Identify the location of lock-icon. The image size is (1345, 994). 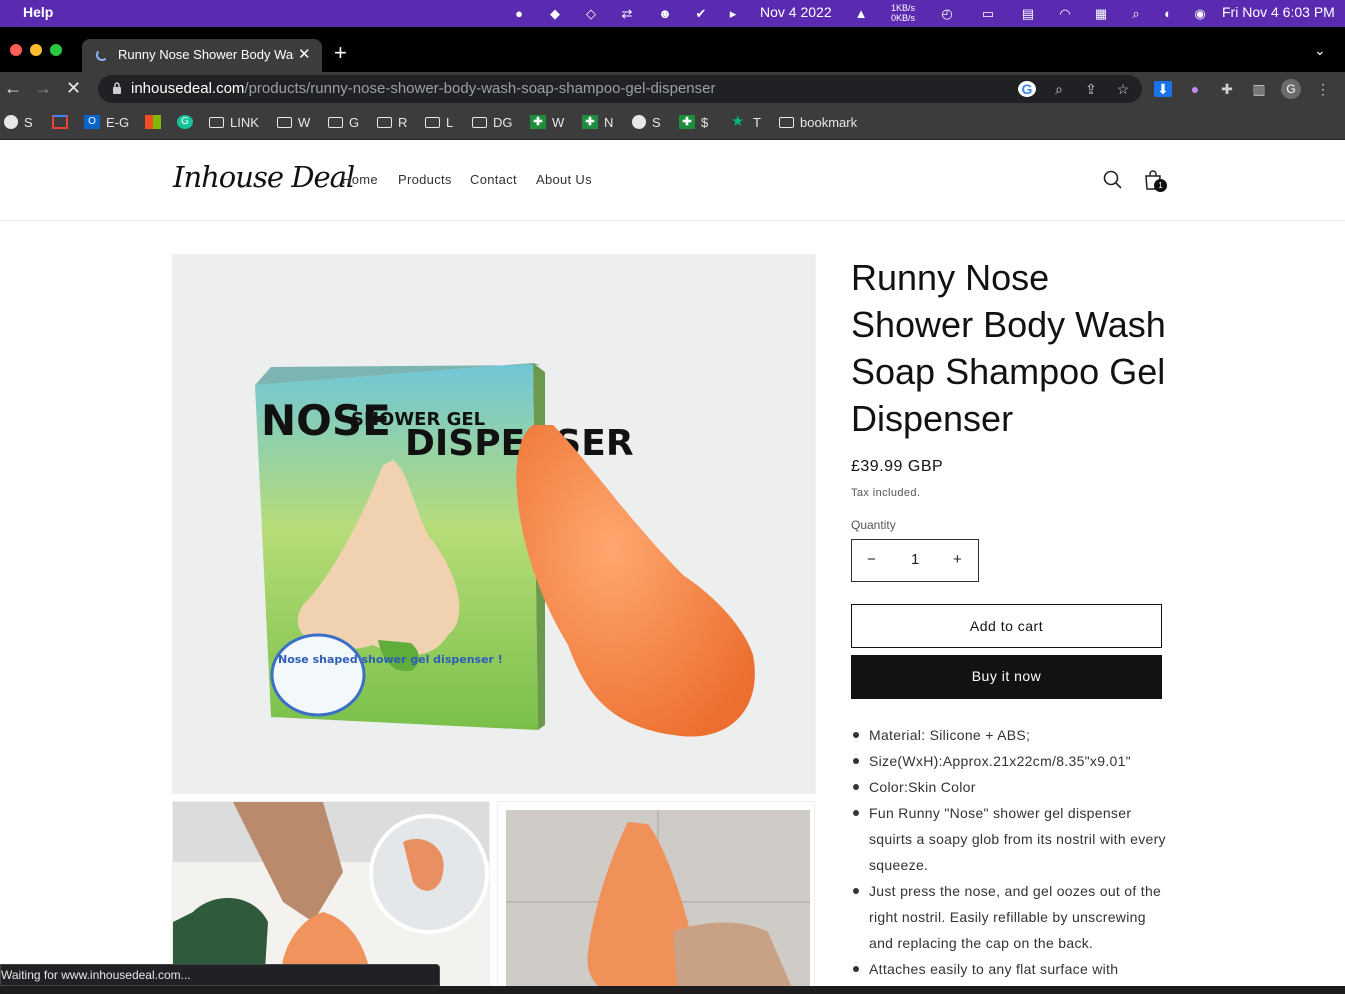
(117, 88).